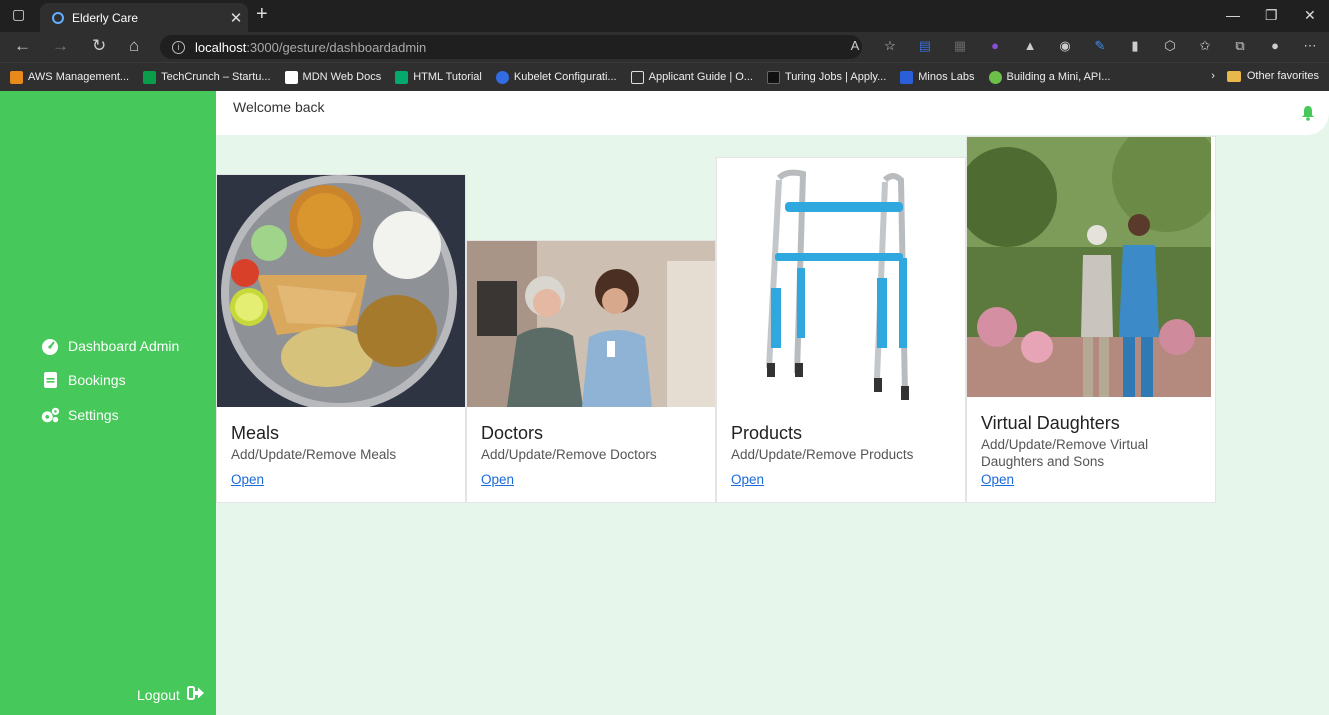  What do you see at coordinates (150, 77) in the screenshot?
I see `techcrunch-icon` at bounding box center [150, 77].